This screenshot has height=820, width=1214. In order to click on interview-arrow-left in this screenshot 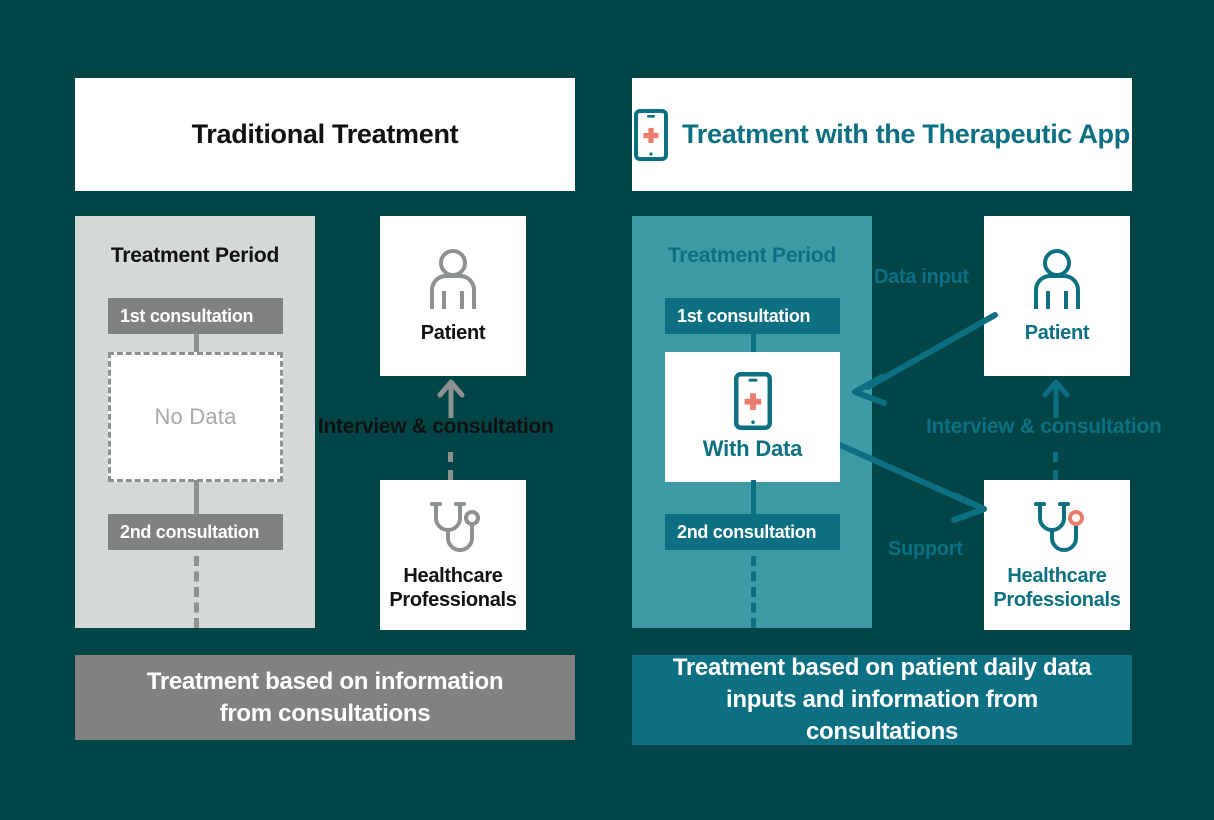, I will do `click(451, 398)`.